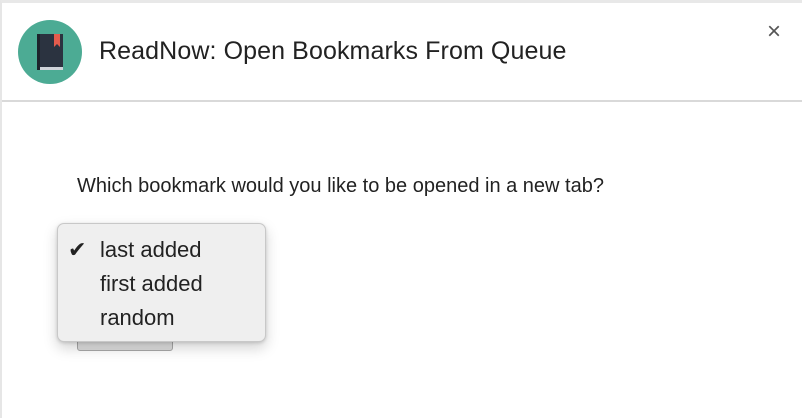 Image resolution: width=802 pixels, height=418 pixels. I want to click on book-icon, so click(50, 52).